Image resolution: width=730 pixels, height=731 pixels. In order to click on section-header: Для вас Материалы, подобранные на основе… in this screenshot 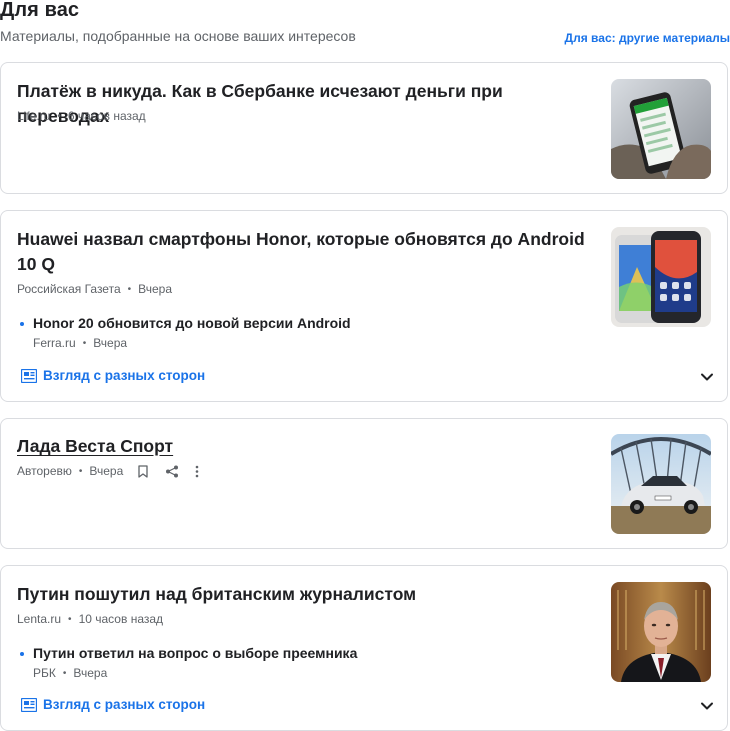, I will do `click(365, 28)`.